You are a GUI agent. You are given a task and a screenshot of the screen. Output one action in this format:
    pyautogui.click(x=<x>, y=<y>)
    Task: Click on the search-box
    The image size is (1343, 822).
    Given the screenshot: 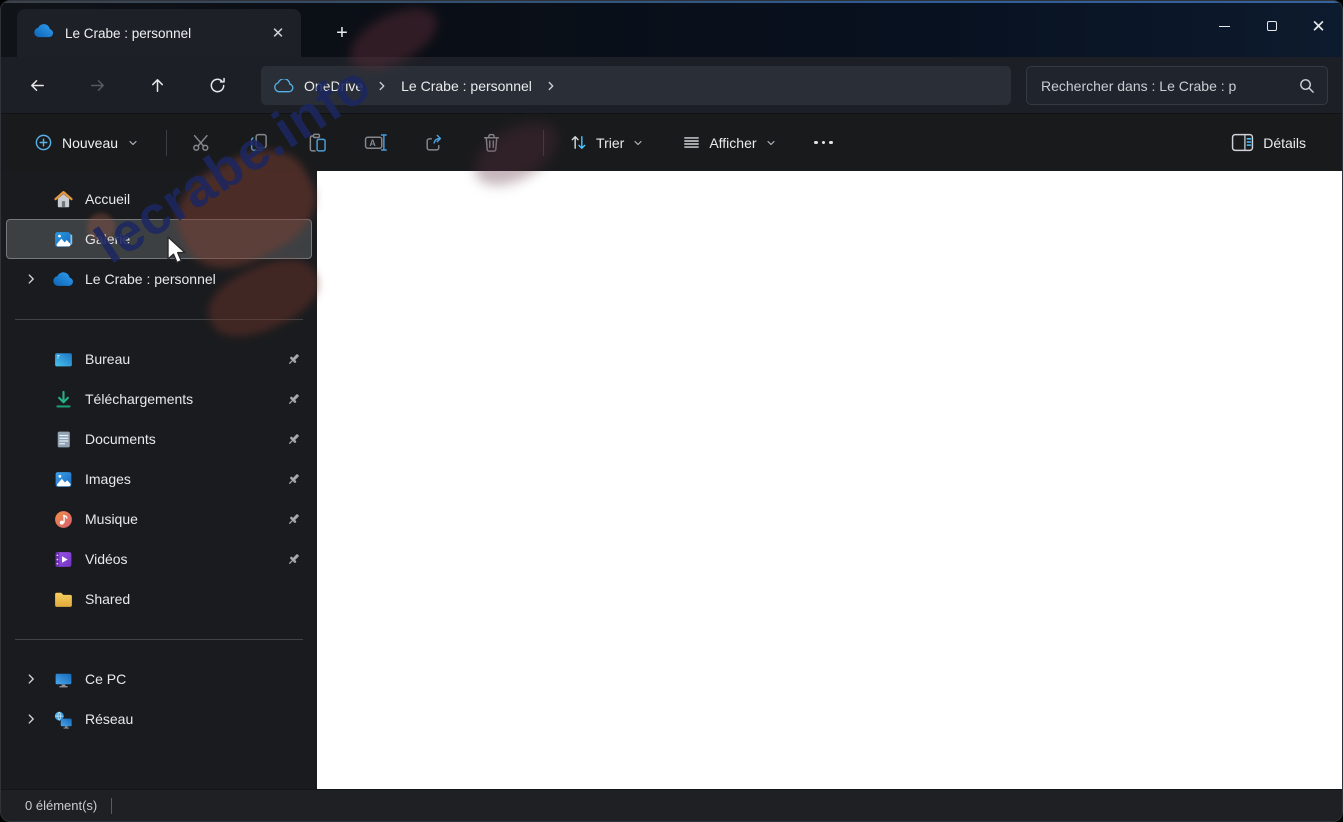 What is the action you would take?
    pyautogui.click(x=1177, y=85)
    